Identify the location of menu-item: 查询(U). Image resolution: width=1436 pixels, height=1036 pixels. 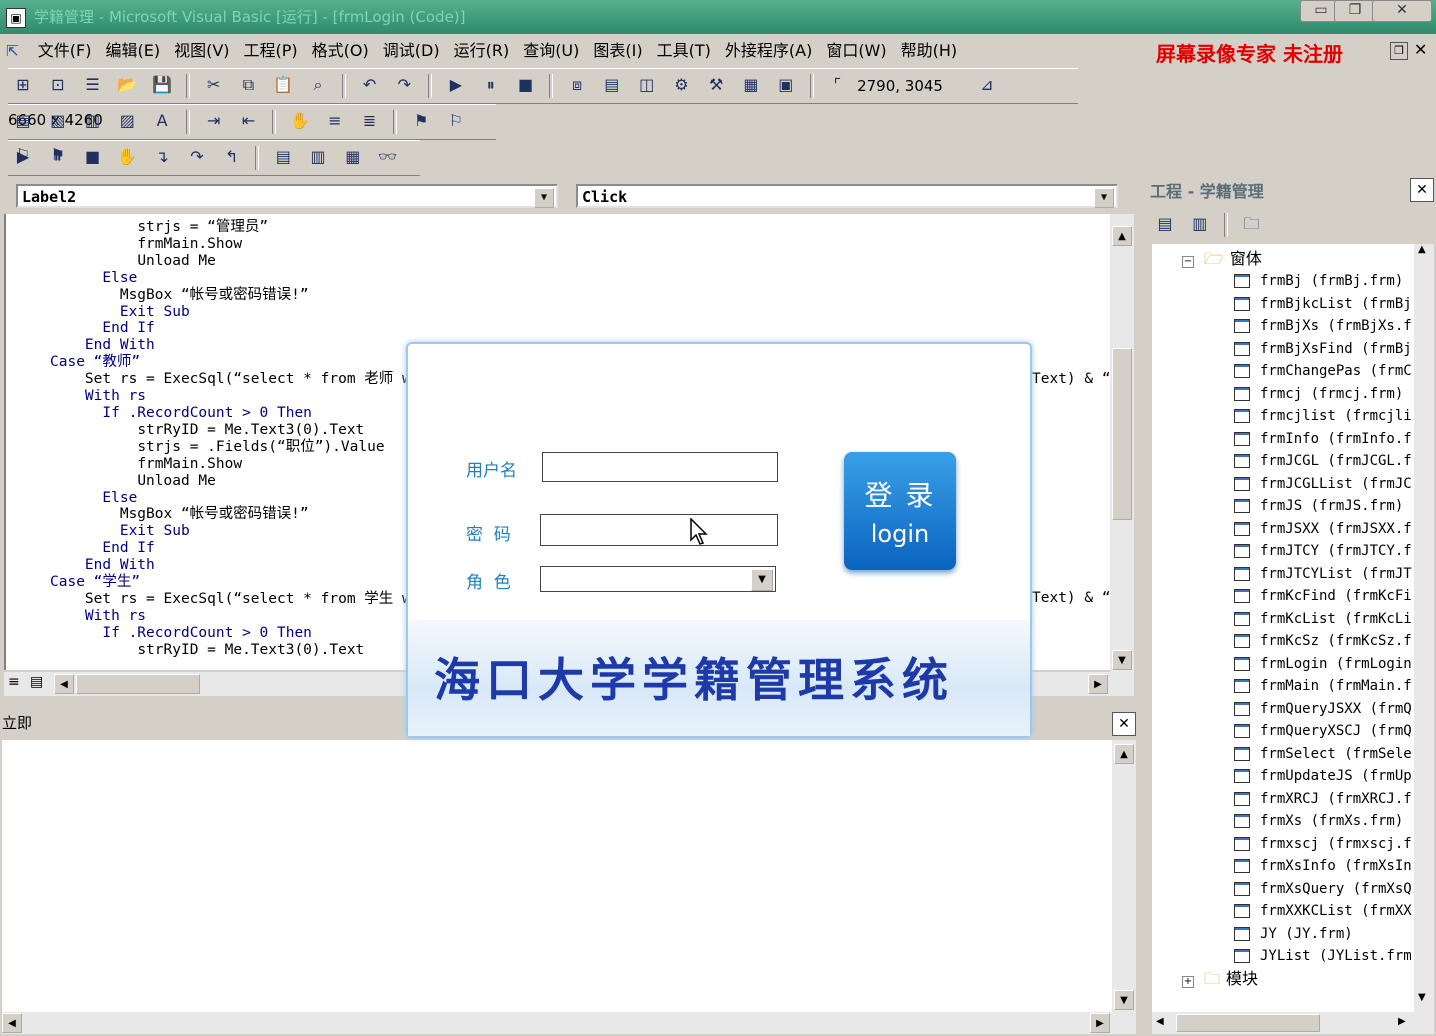
(551, 51).